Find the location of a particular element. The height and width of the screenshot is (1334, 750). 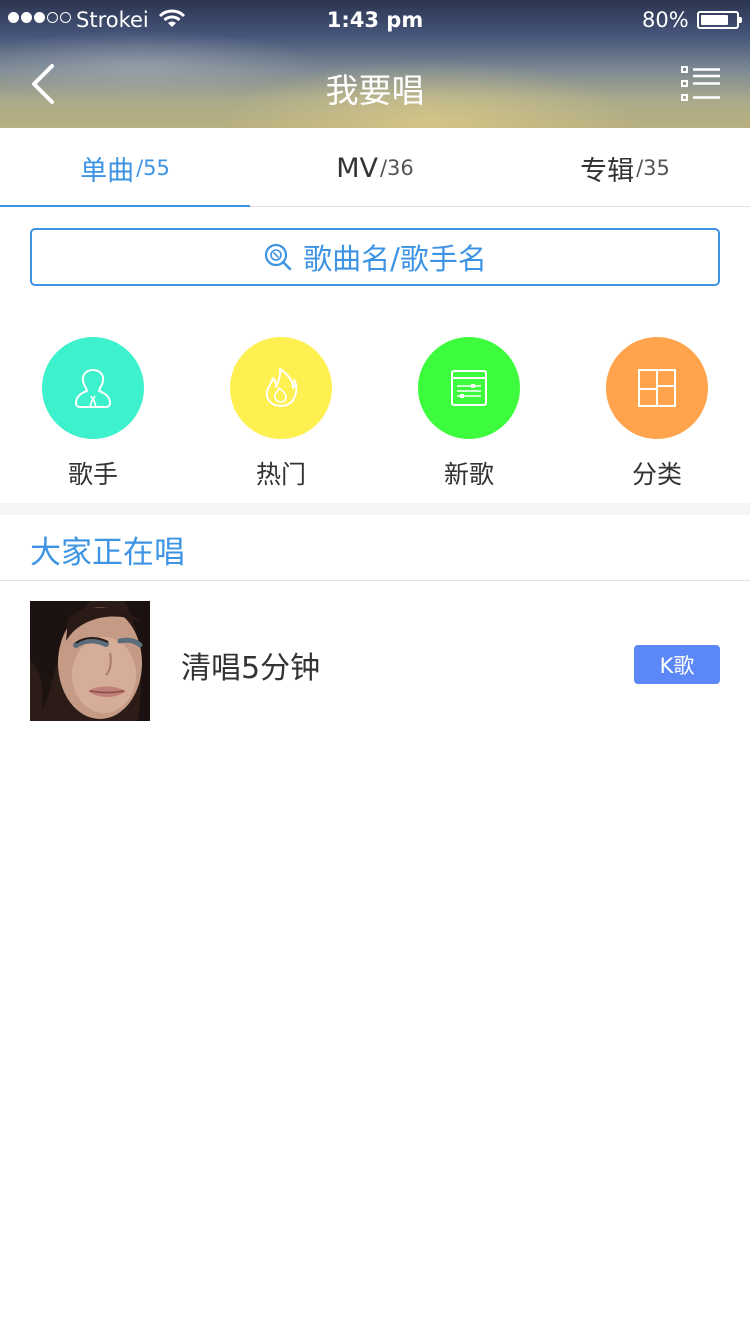

category-singer: 歌手 is located at coordinates (93, 414).